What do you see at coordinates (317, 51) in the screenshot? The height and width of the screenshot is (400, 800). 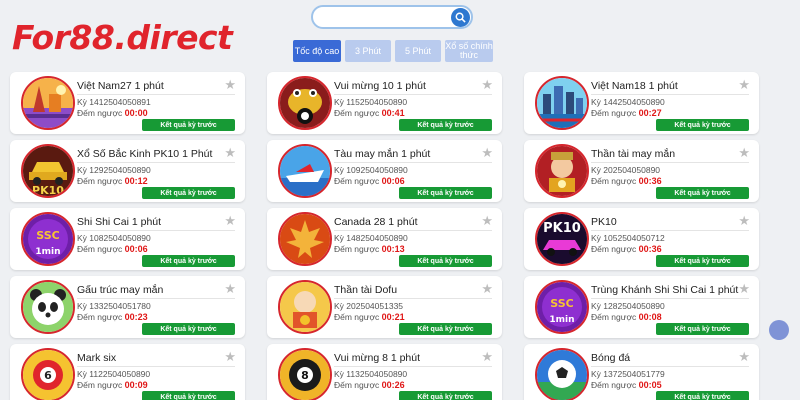 I see `tab-toc-do-cao: Tốc độ cao` at bounding box center [317, 51].